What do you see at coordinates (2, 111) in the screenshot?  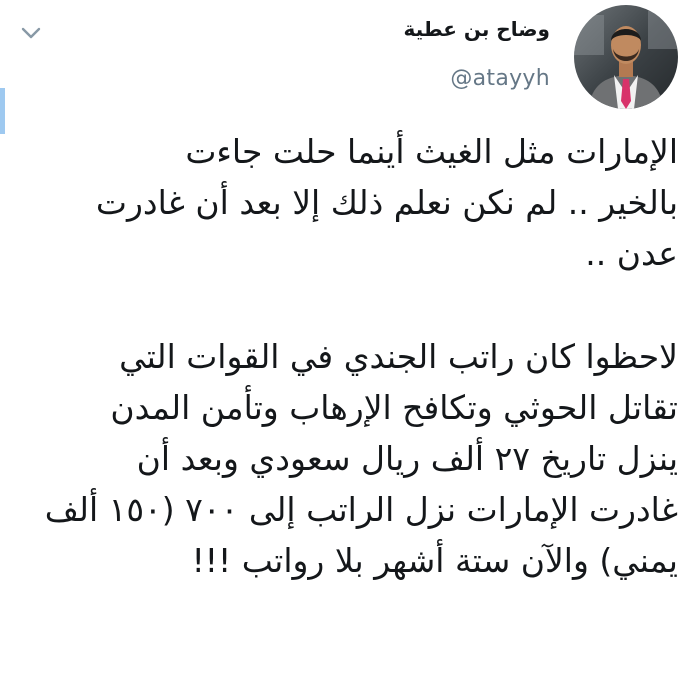 I see `scroll-indicator` at bounding box center [2, 111].